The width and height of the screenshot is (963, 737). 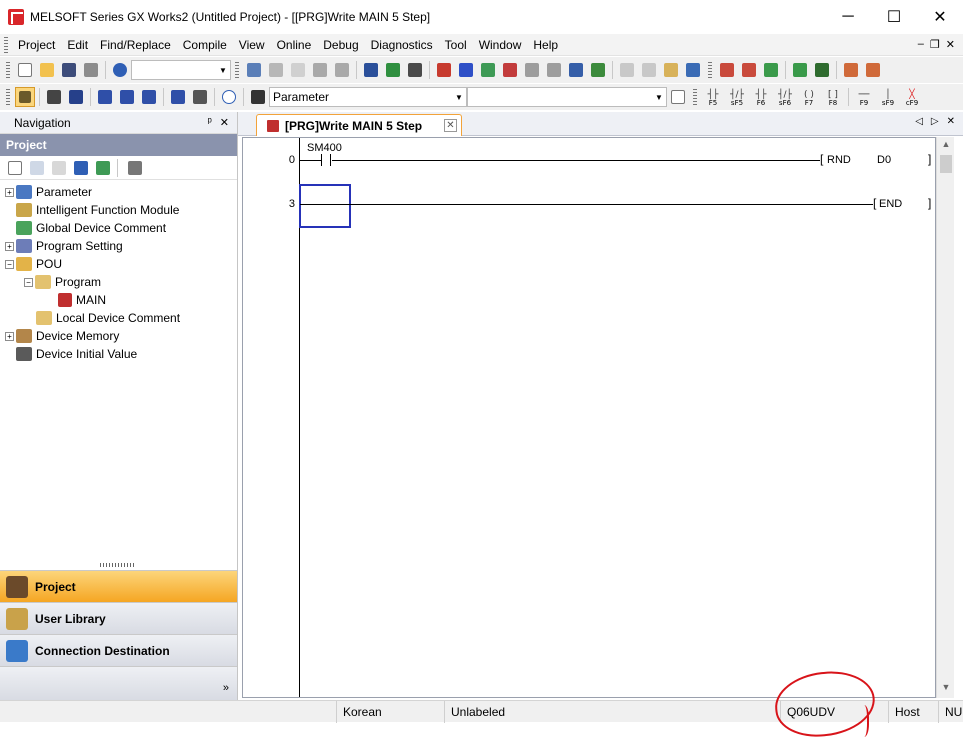 I want to click on fkey-vertical-line: │ sF9, so click(x=888, y=97).